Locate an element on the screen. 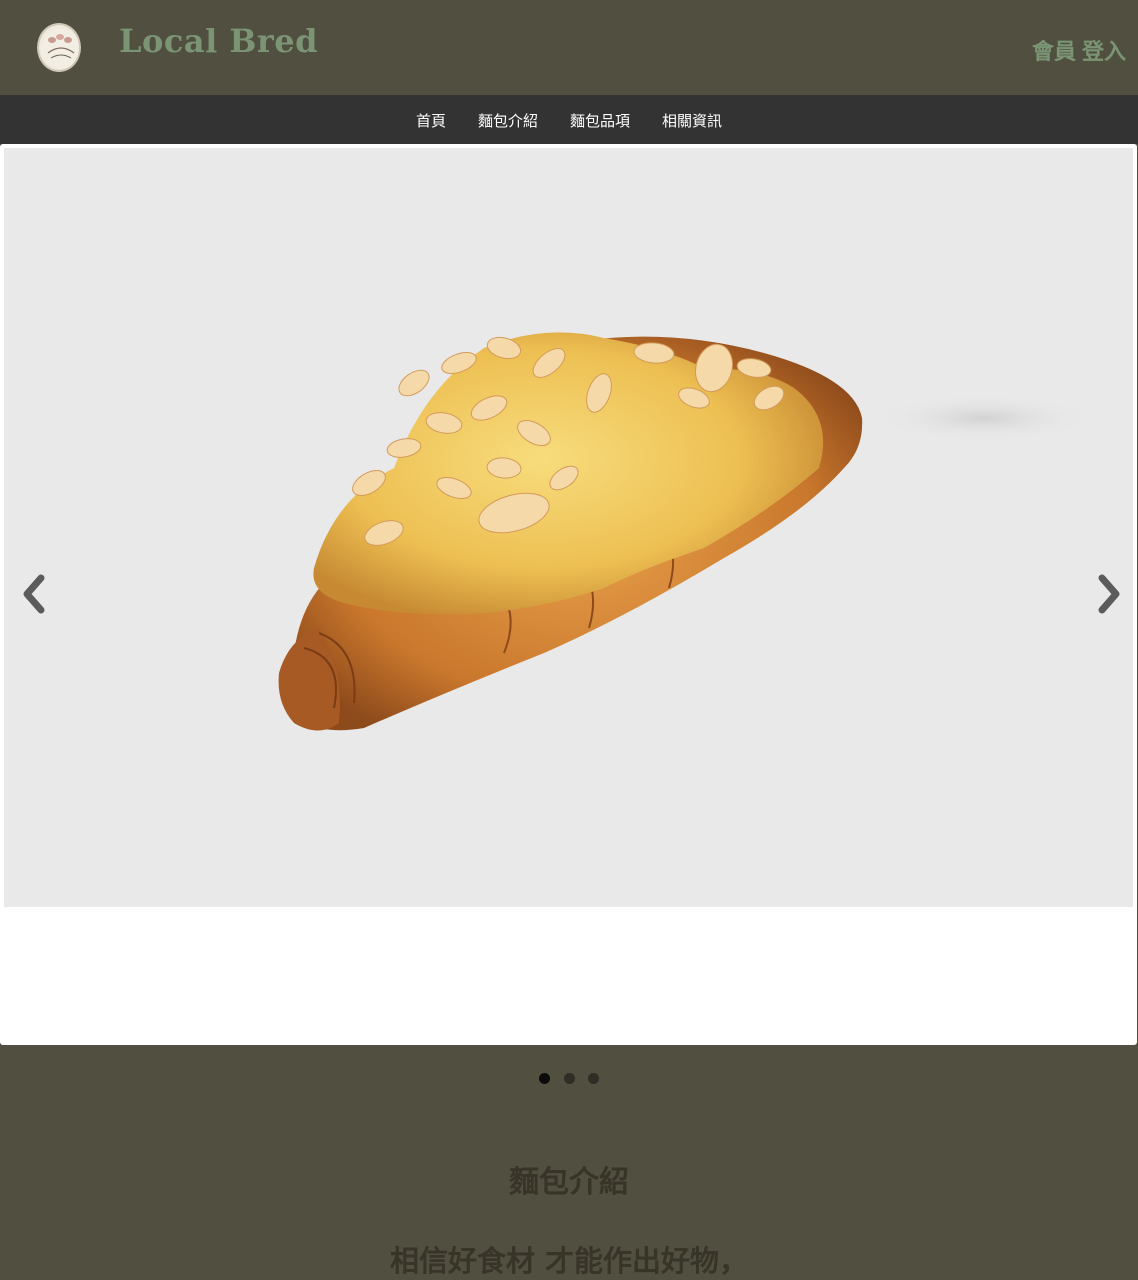  brand-title: Local Bred is located at coordinates (218, 41).